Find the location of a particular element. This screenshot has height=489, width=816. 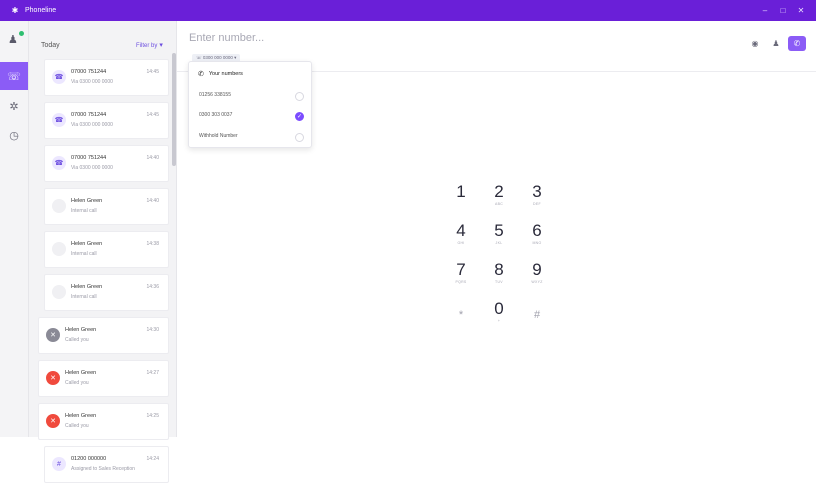

keypad-key: 8 TUV is located at coordinates (499, 277).